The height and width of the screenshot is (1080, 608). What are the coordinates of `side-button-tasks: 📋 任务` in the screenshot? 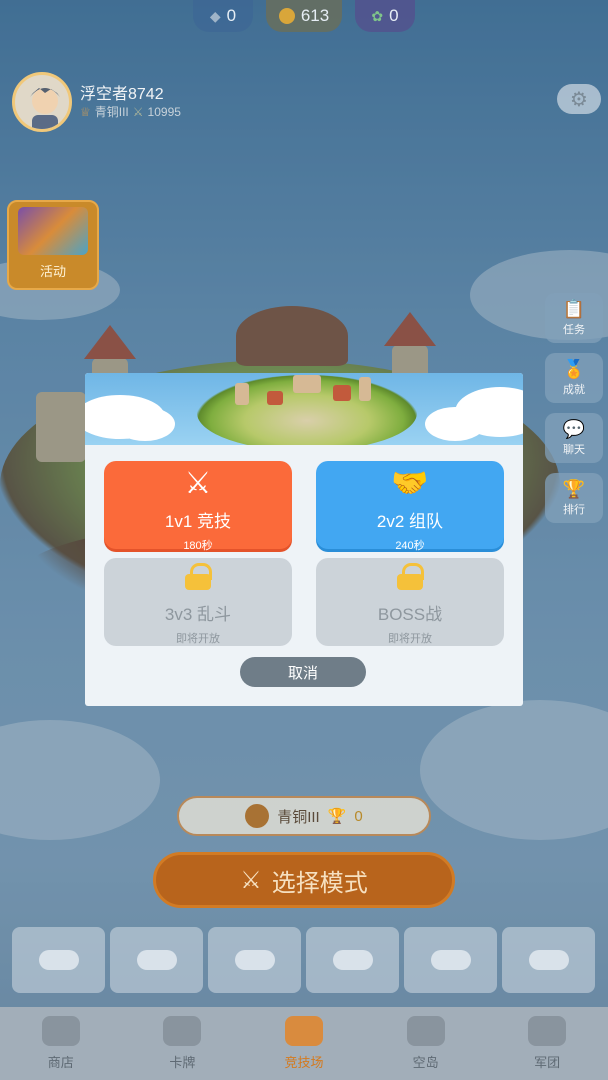 It's located at (574, 318).